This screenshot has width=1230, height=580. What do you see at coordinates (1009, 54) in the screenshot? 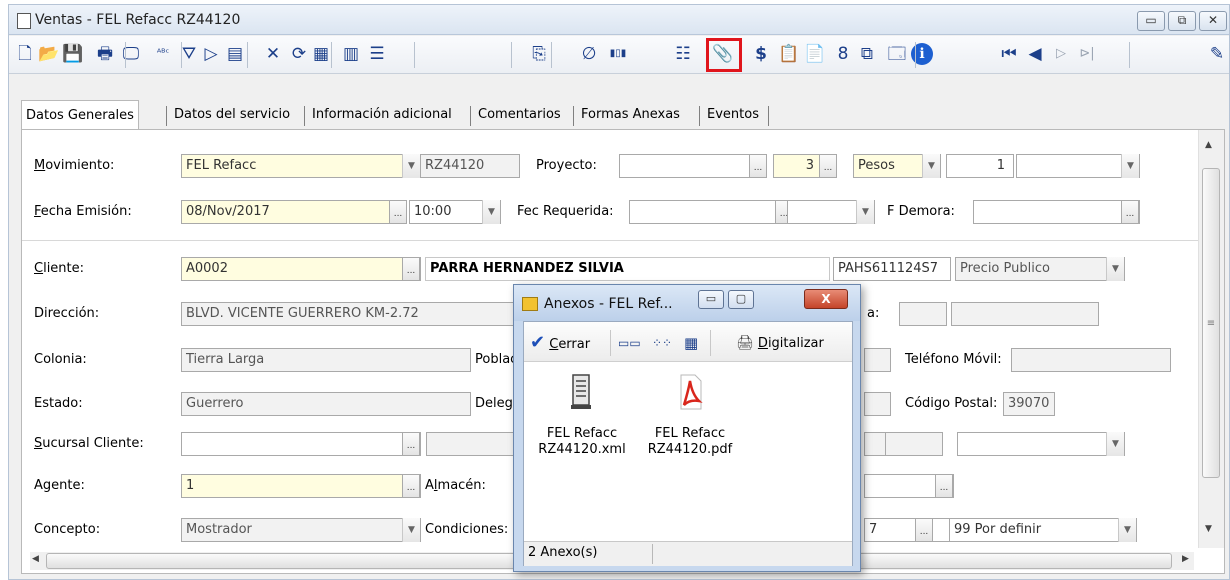
I see `first-record-icon: ⏮` at bounding box center [1009, 54].